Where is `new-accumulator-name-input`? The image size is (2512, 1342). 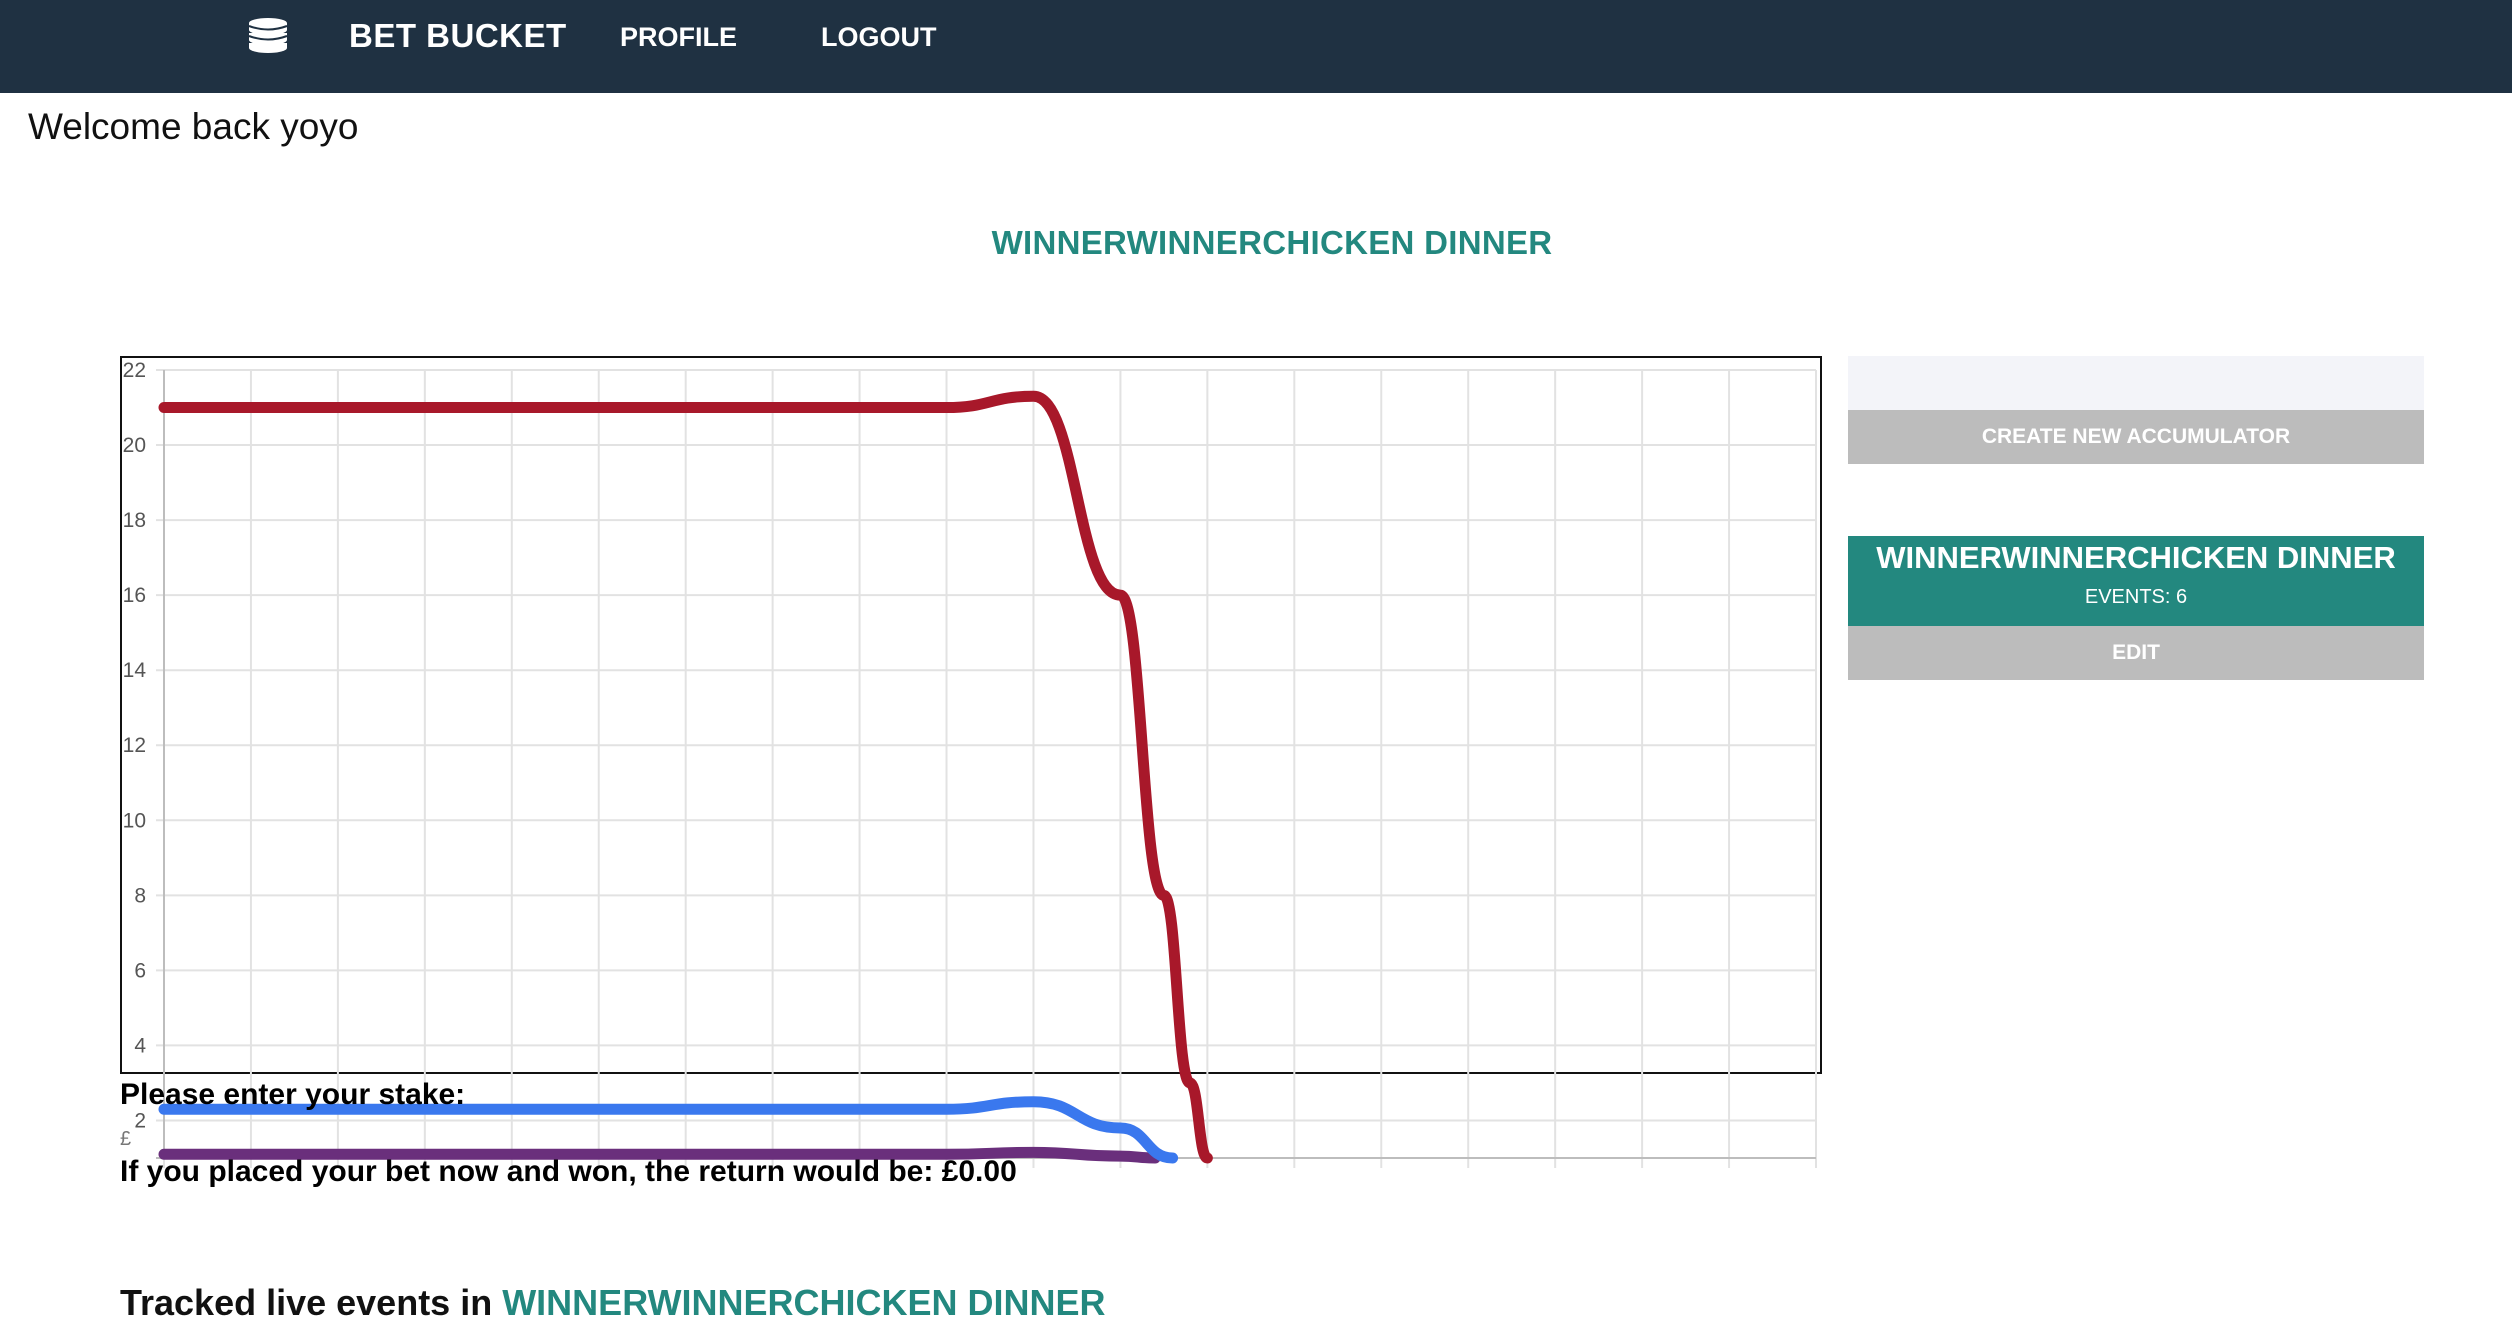 new-accumulator-name-input is located at coordinates (2136, 383).